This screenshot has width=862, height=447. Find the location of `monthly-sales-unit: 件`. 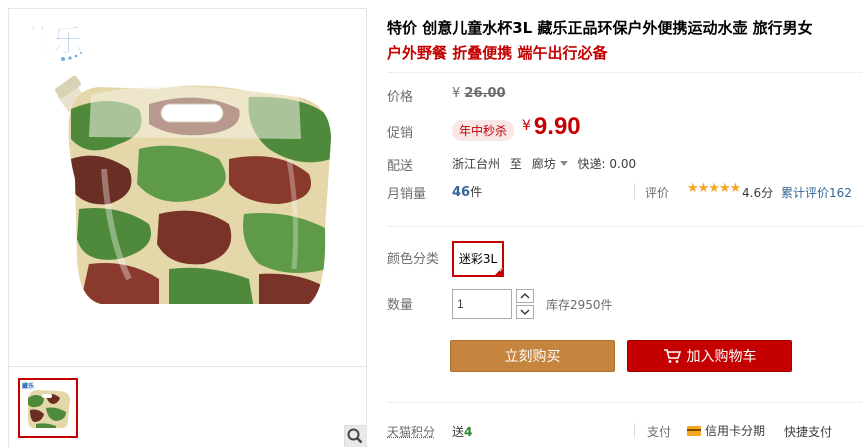

monthly-sales-unit: 件 is located at coordinates (476, 192).